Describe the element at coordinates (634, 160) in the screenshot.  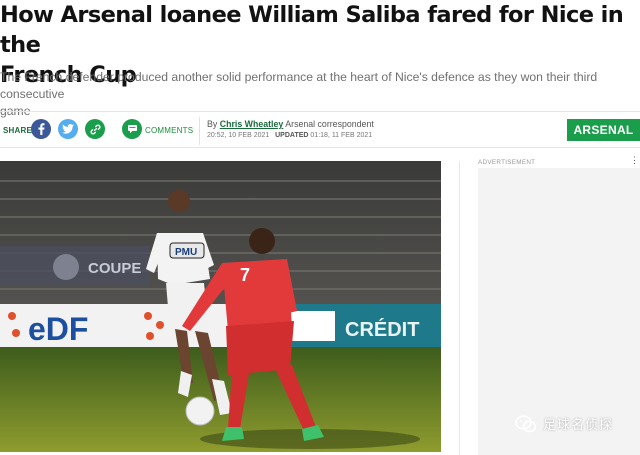
I see `ad-options-icon: ⋮` at that location.